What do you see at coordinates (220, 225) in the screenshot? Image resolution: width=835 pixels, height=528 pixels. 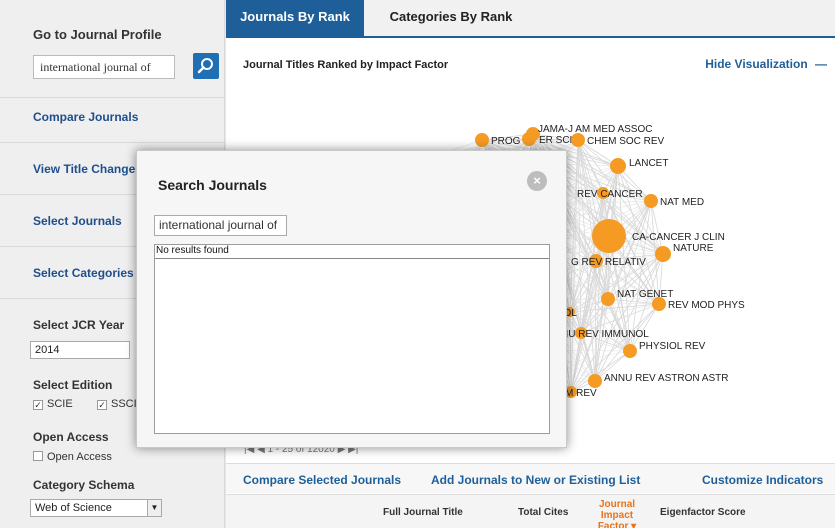 I see `journal-search-dialog-input: international journal of` at bounding box center [220, 225].